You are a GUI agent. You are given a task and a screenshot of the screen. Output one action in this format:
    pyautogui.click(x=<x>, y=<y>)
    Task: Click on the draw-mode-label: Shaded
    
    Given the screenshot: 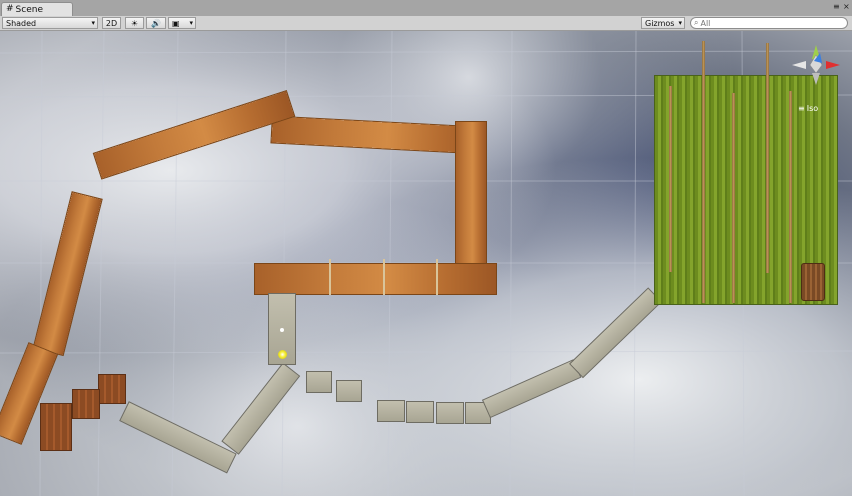 What is the action you would take?
    pyautogui.click(x=21, y=23)
    